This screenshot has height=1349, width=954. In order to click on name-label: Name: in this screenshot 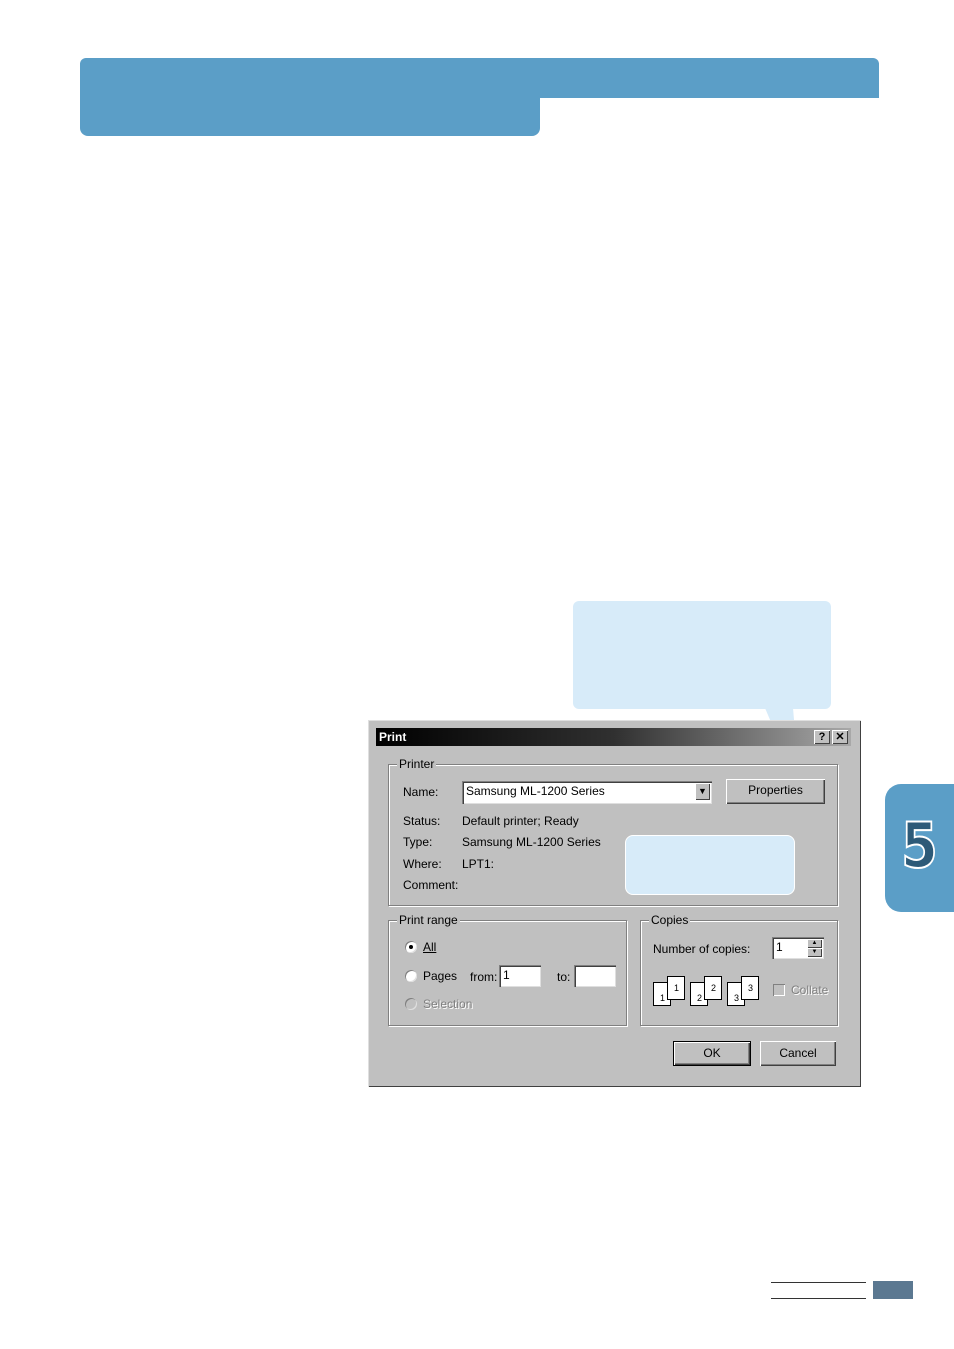, I will do `click(421, 792)`.